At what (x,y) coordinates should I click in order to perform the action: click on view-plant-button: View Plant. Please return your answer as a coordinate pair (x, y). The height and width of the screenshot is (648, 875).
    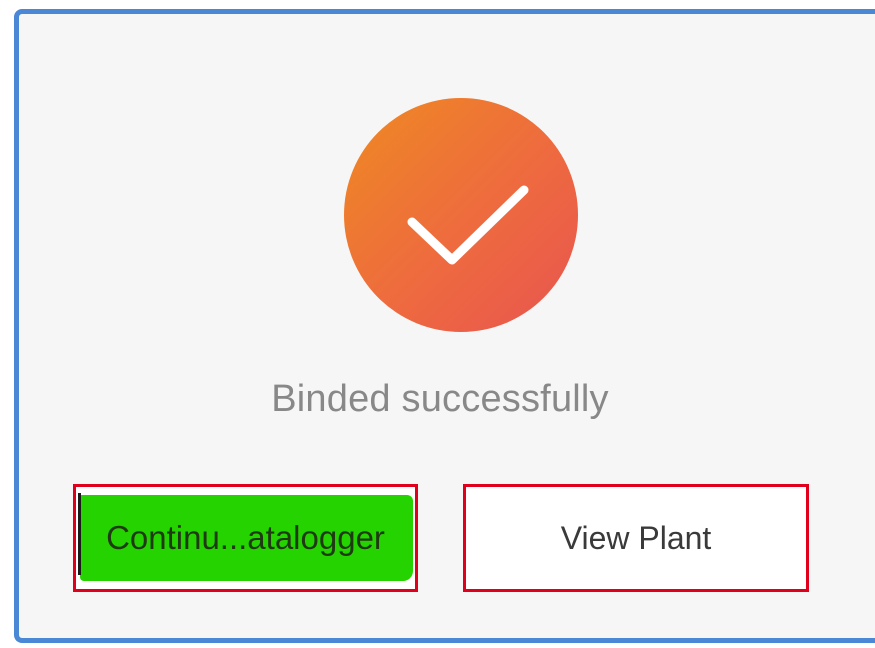
    Looking at the image, I should click on (636, 538).